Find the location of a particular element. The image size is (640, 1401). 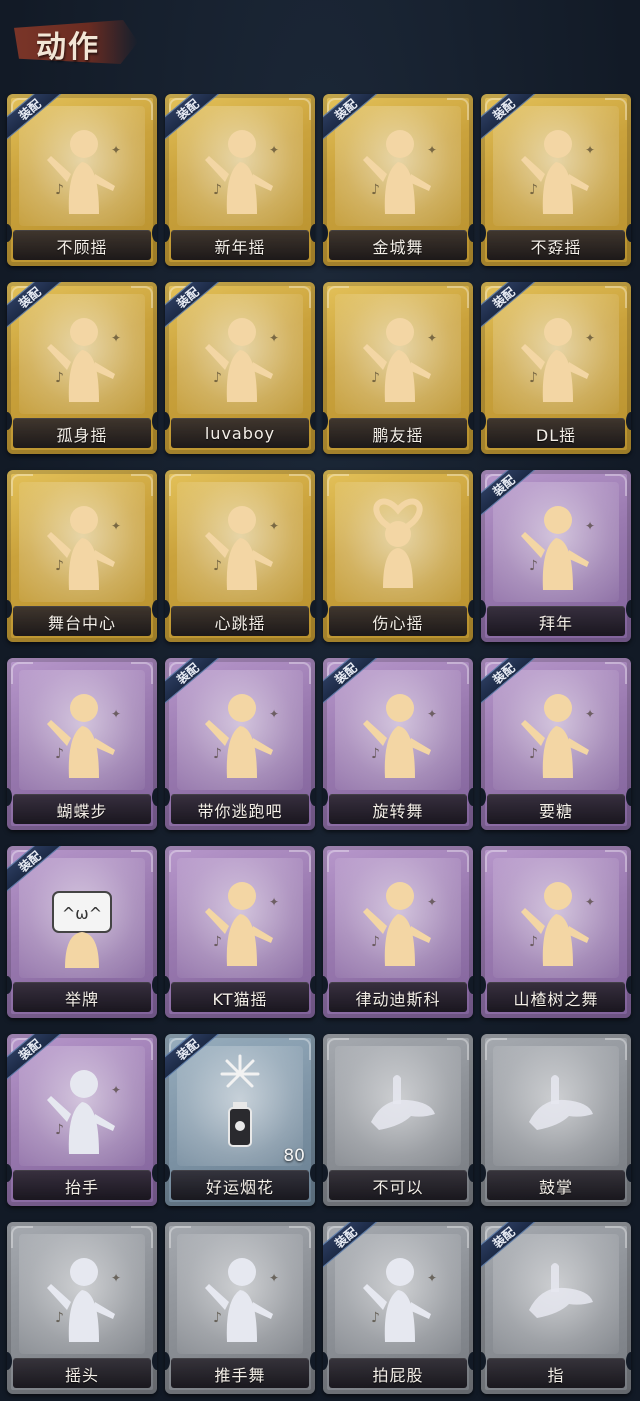

emote-card: ♪ ✦ 旋转舞 装配 is located at coordinates (398, 744).